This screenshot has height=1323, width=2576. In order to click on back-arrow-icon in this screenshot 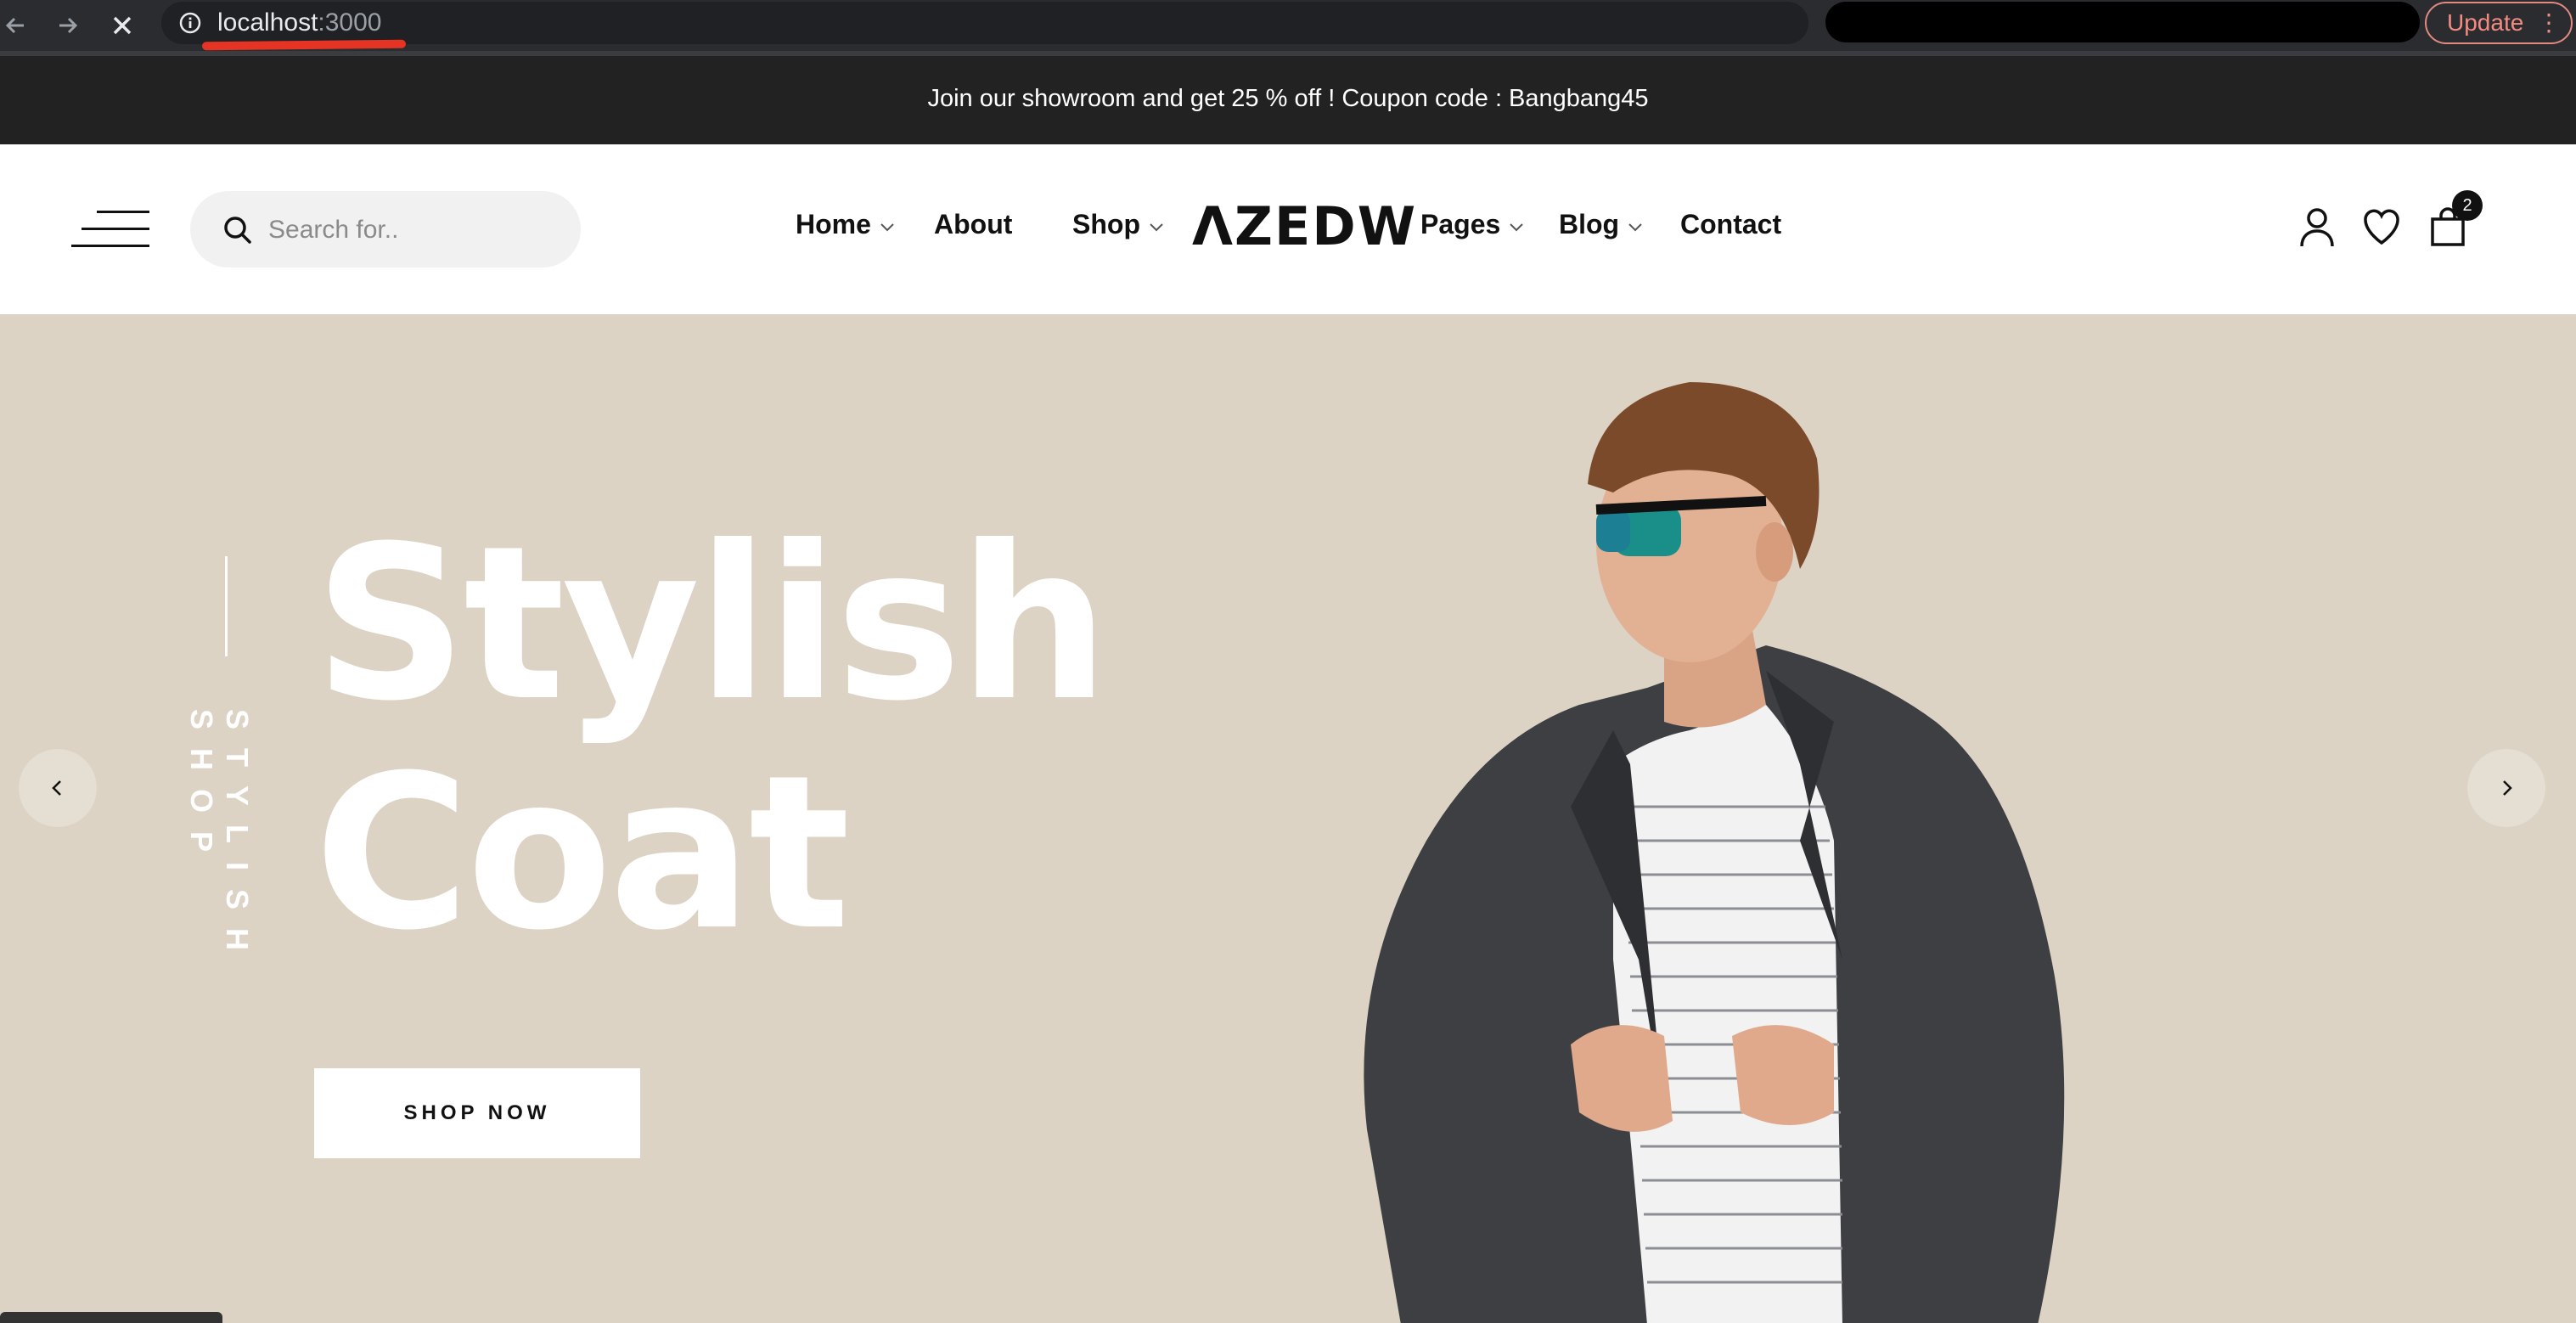, I will do `click(17, 25)`.